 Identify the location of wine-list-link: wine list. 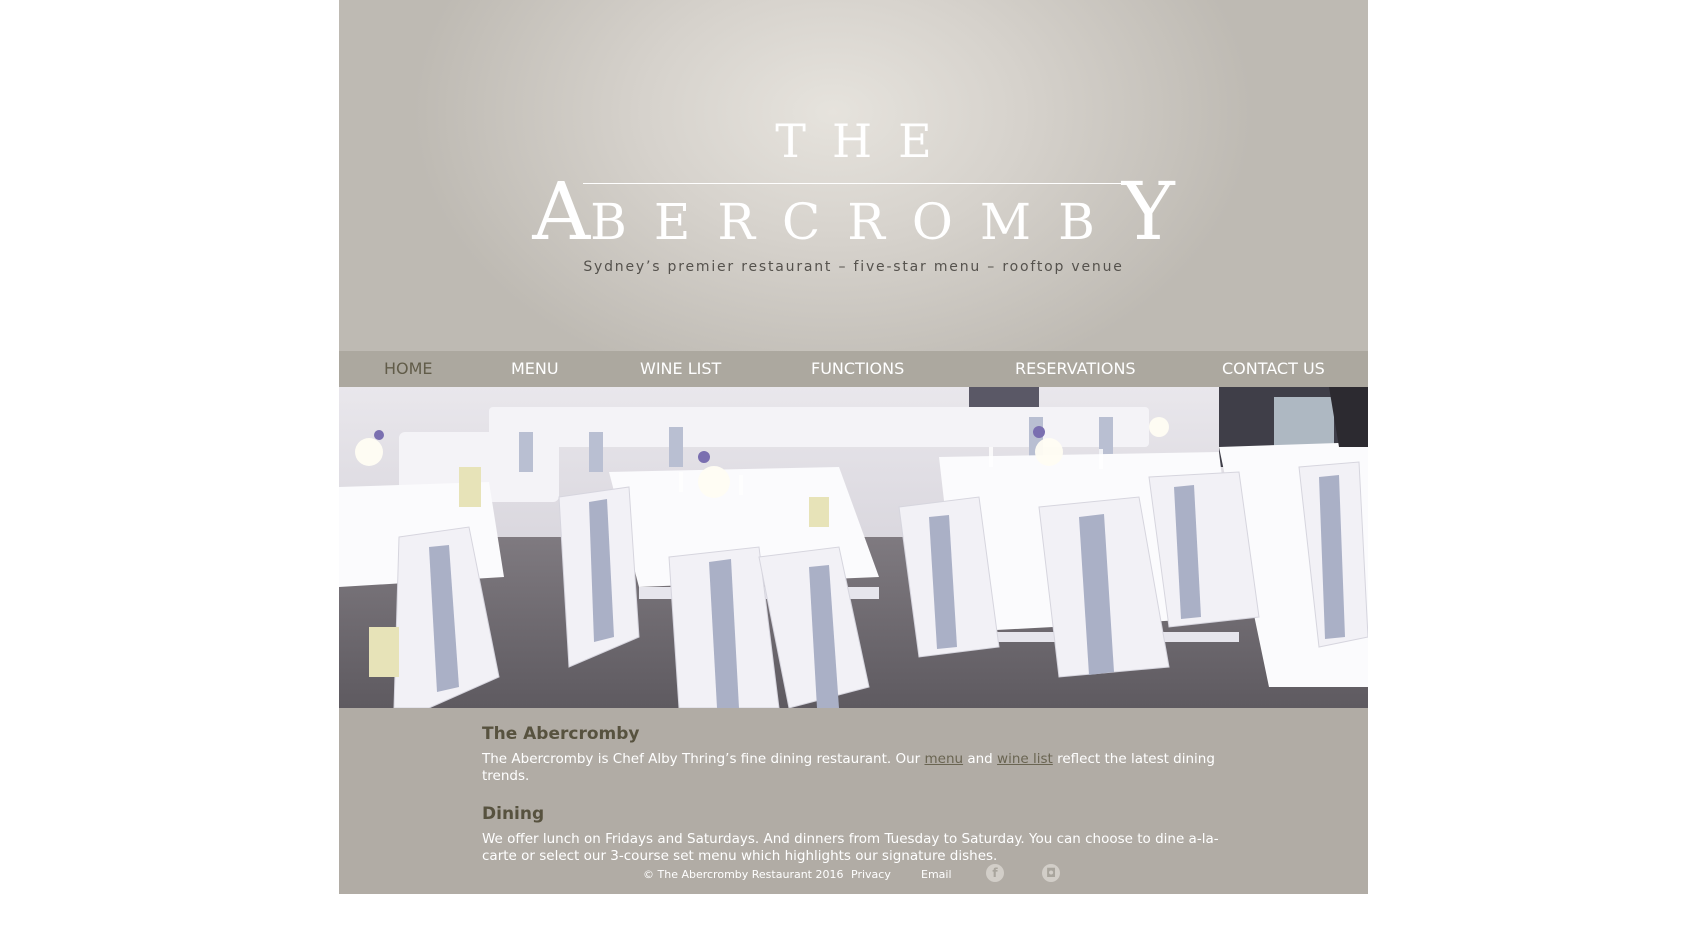
(1025, 759).